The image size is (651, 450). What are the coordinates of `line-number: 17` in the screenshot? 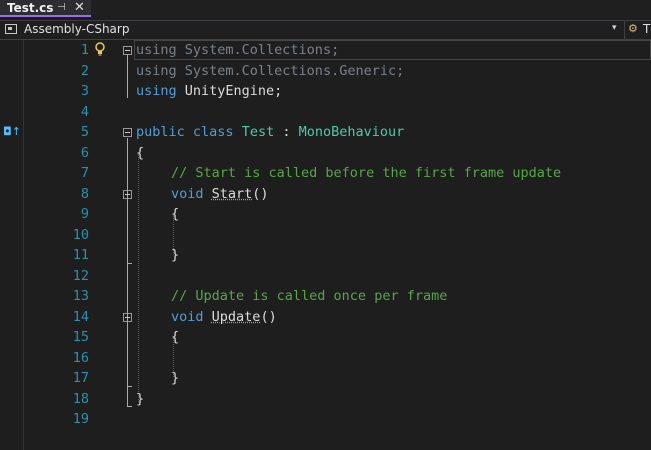 It's located at (80, 378).